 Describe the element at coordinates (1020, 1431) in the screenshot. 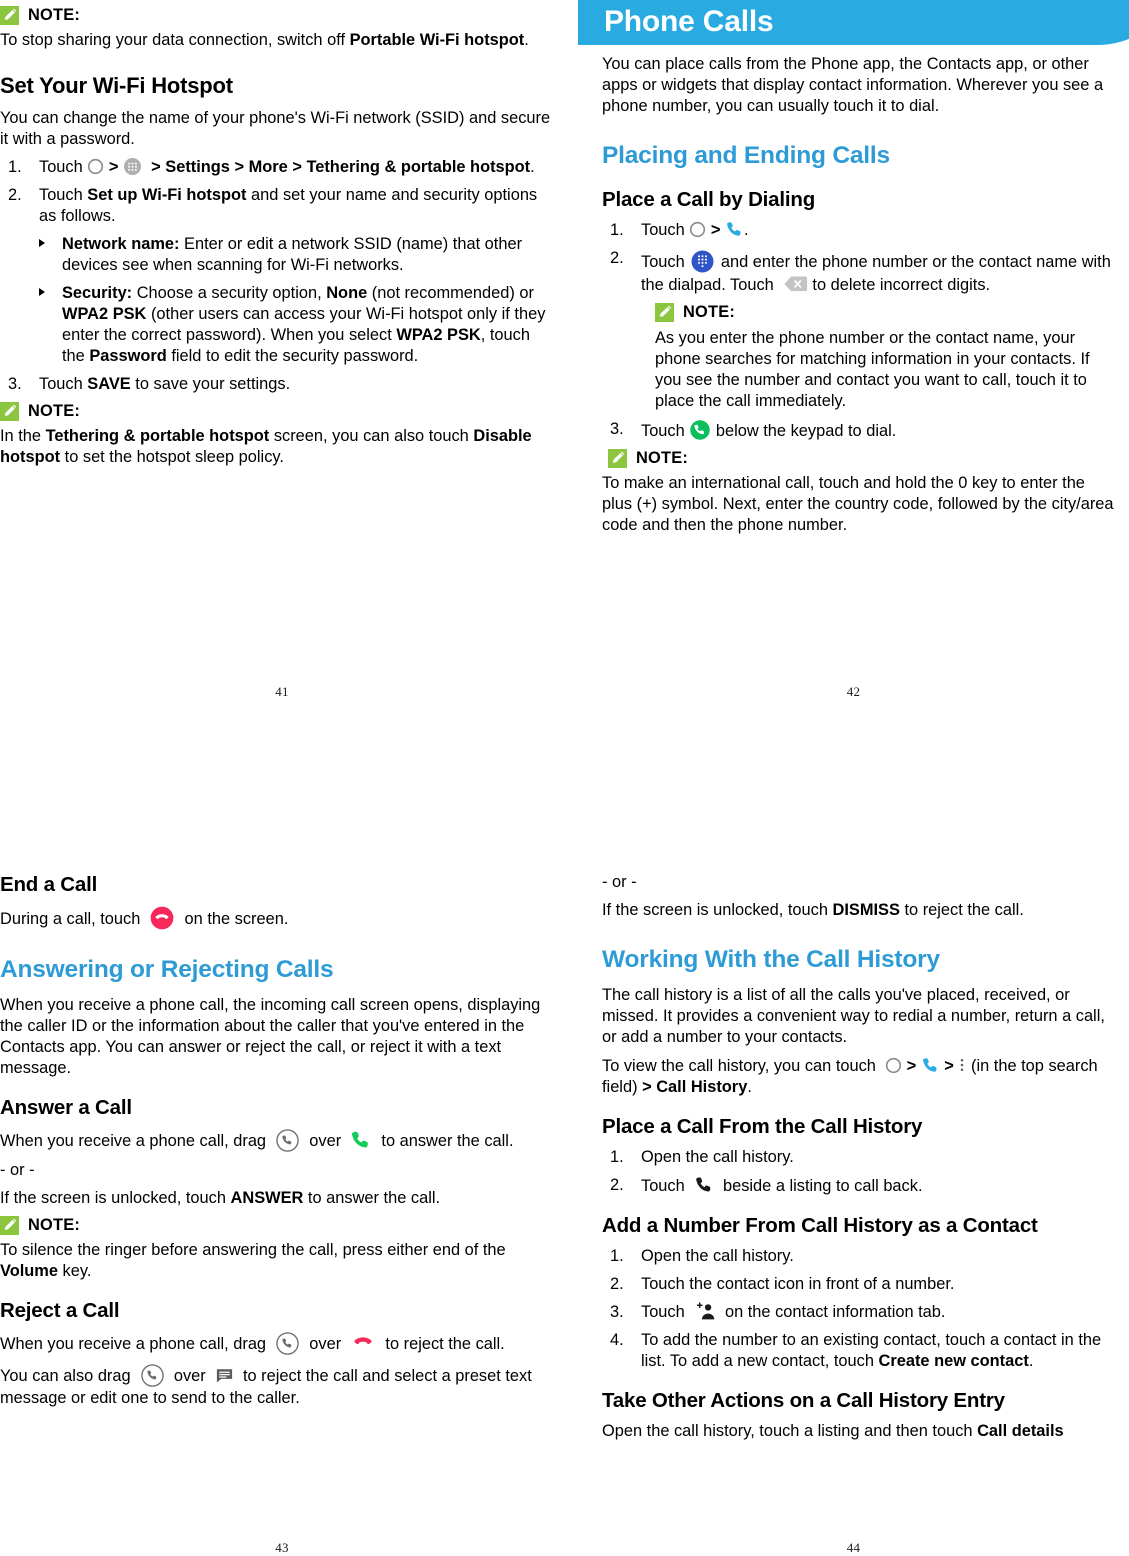

I see `call-details-label: Call details` at that location.